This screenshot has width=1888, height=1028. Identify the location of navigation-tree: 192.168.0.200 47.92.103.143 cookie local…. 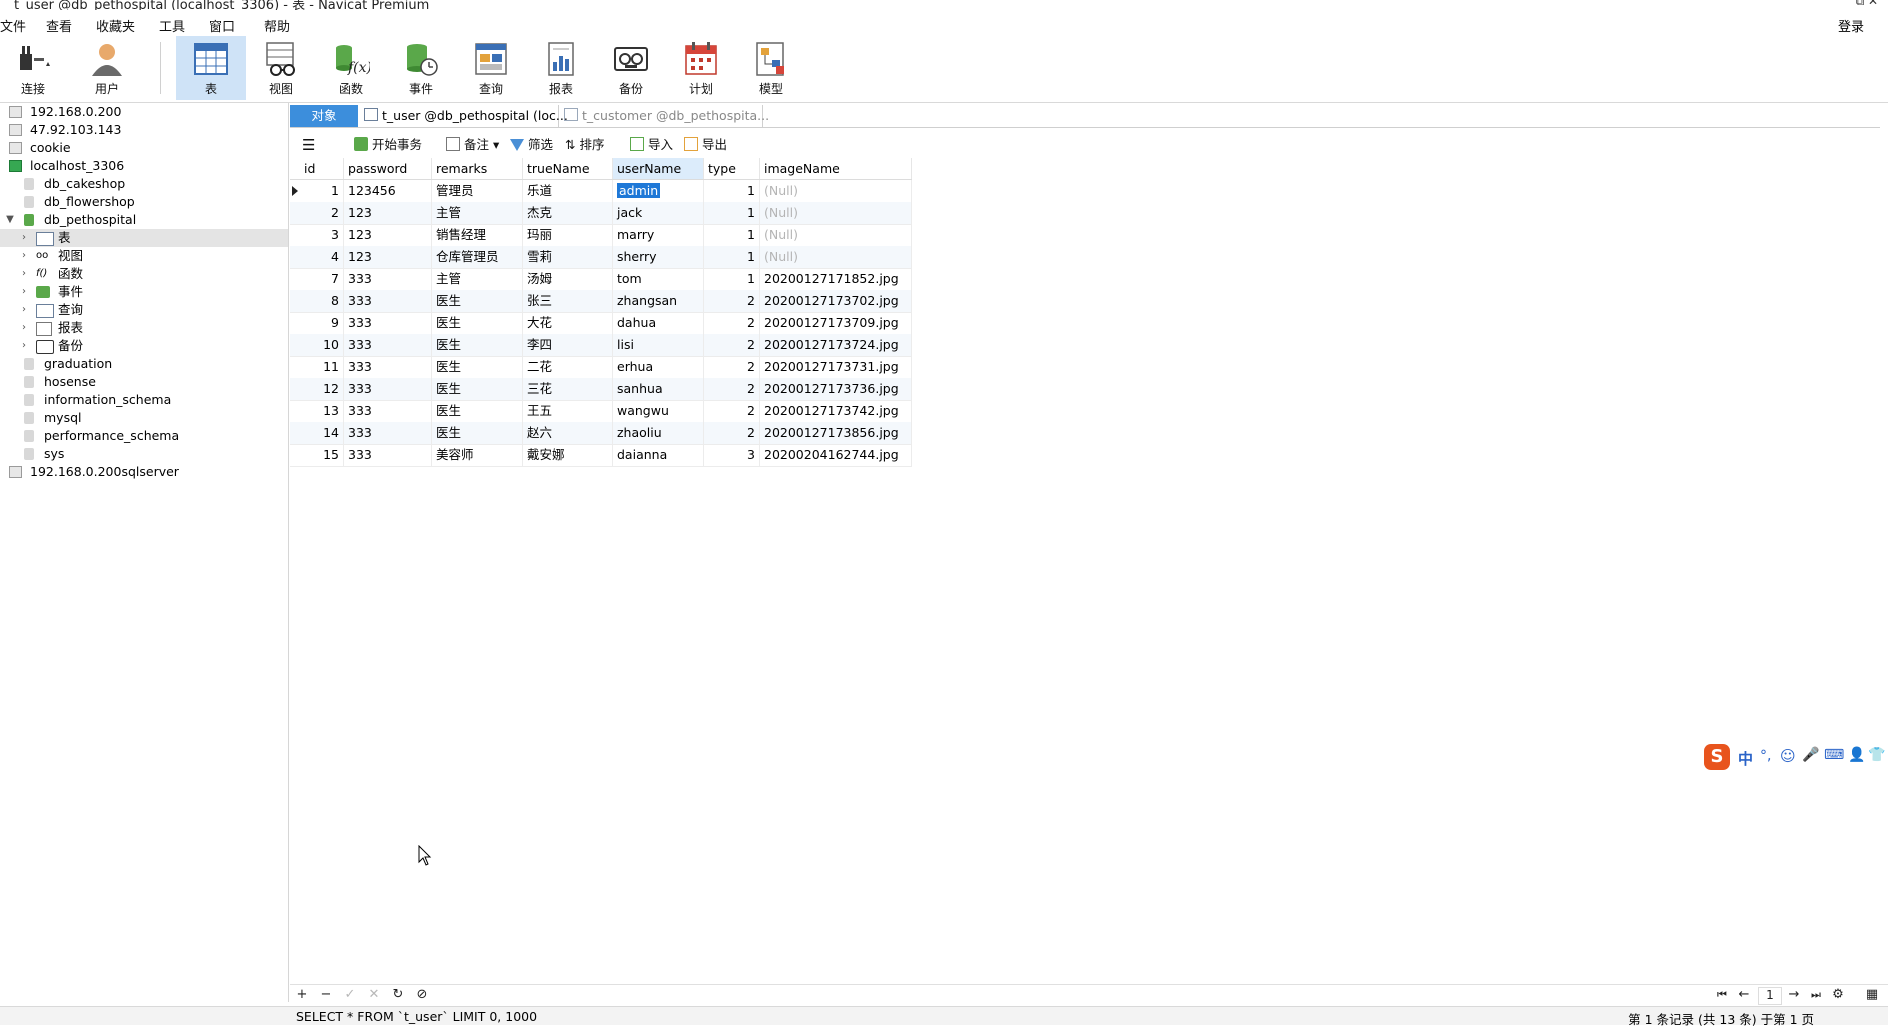
(144, 552).